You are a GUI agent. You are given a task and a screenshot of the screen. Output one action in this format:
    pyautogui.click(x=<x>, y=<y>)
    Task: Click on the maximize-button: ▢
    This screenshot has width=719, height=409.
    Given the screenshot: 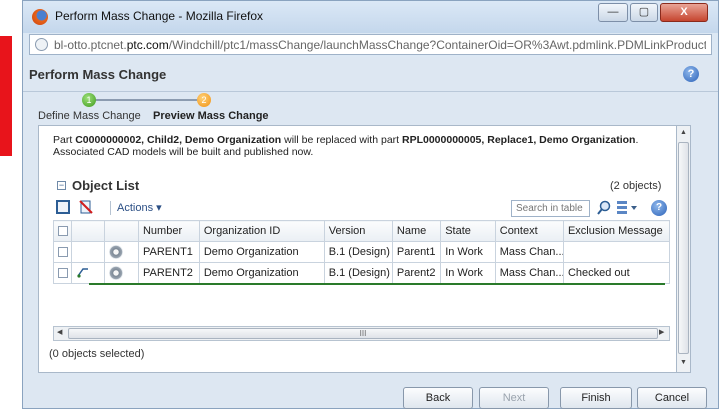 What is the action you would take?
    pyautogui.click(x=644, y=12)
    